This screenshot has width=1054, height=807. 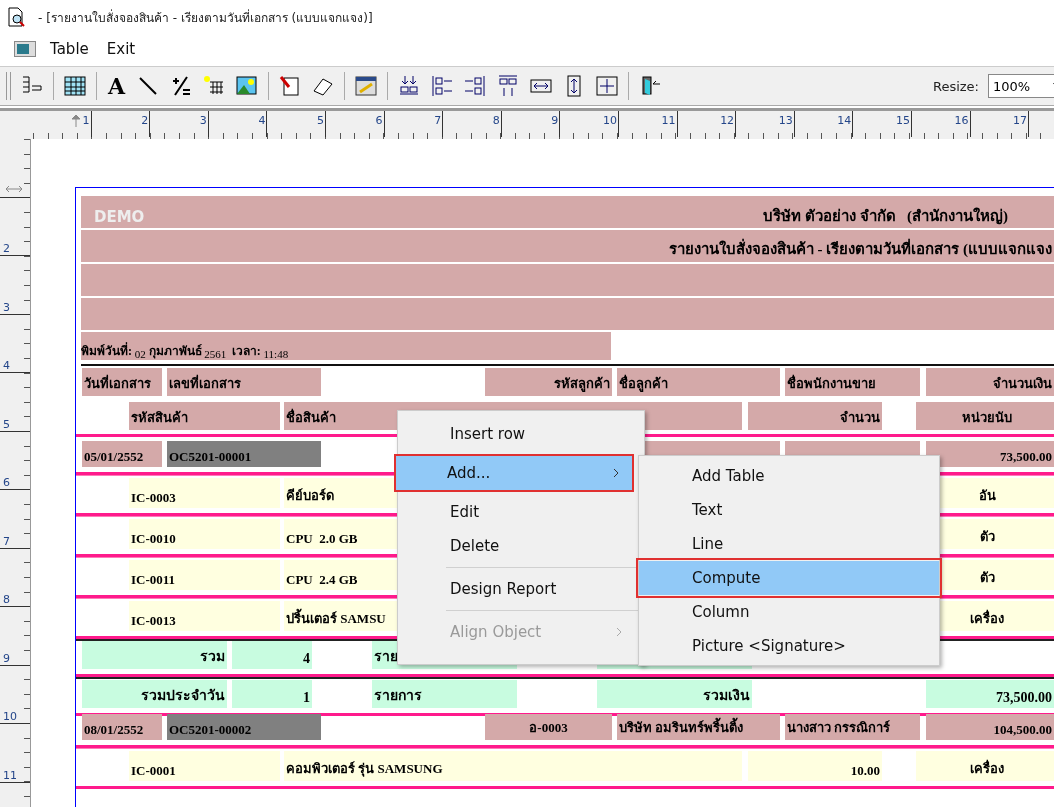 What do you see at coordinates (444, 694) in the screenshot?
I see `count-unit-cell: รายการ` at bounding box center [444, 694].